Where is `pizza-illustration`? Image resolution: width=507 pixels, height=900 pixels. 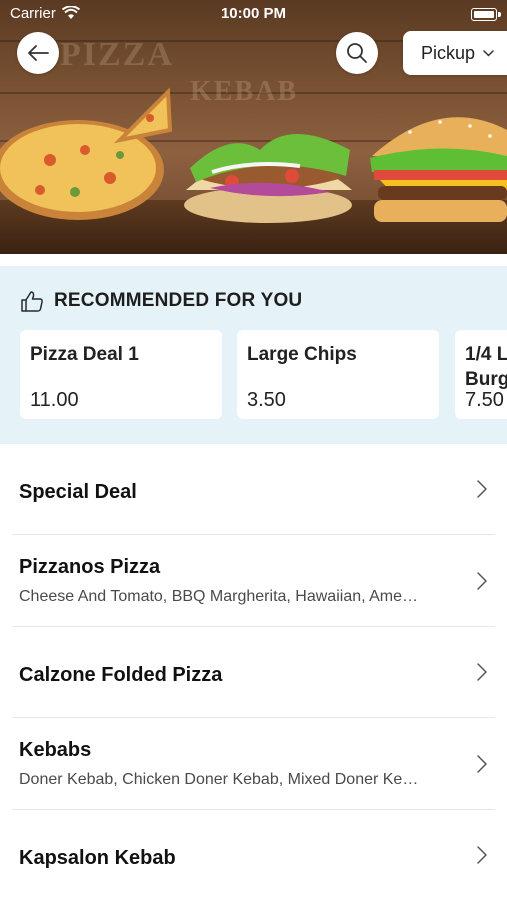
pizza-illustration is located at coordinates (86, 153).